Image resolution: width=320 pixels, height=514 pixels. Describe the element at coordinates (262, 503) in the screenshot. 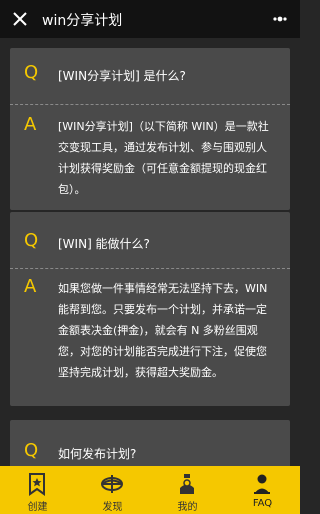

I see `tab-label: FAQ` at that location.